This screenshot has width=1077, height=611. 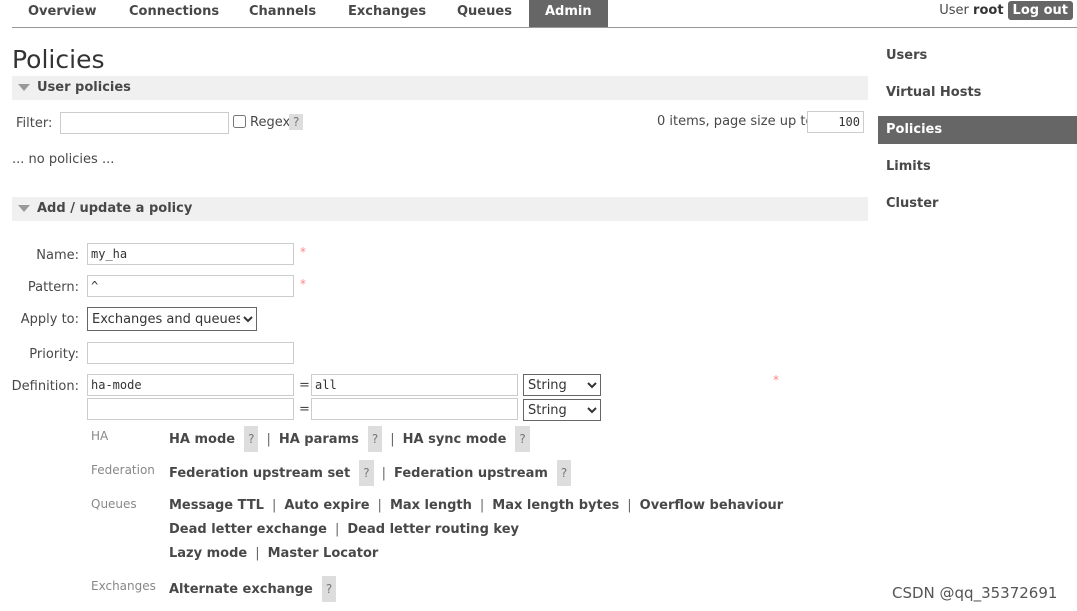 What do you see at coordinates (190, 353) in the screenshot?
I see `priority-input` at bounding box center [190, 353].